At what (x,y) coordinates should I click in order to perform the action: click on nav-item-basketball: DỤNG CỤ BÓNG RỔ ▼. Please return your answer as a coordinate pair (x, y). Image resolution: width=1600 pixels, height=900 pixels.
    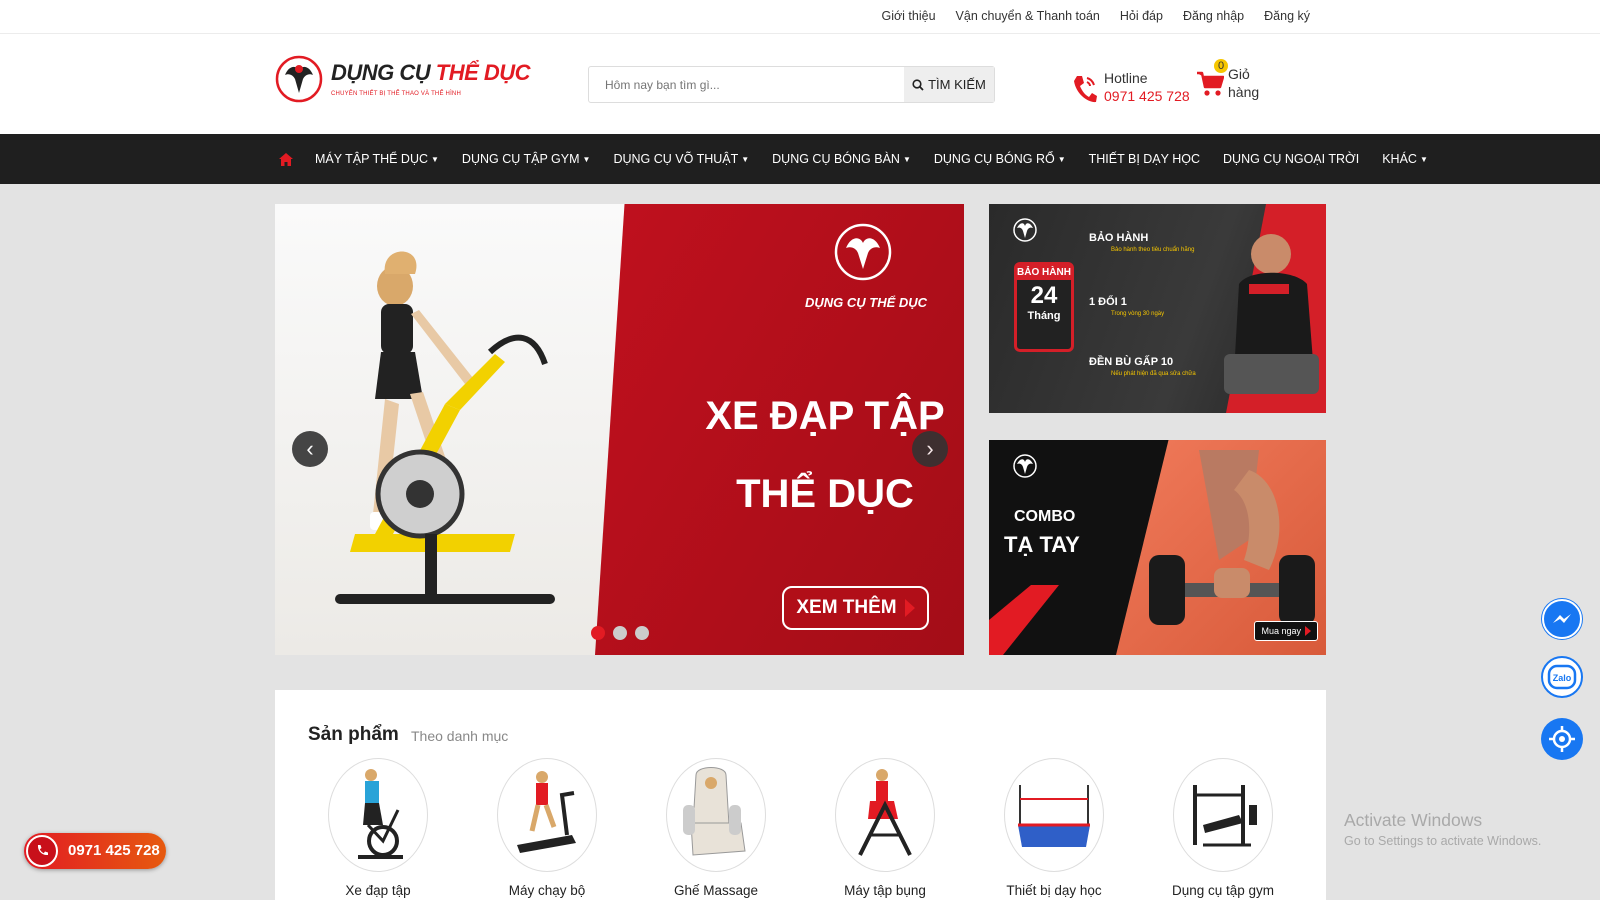
    Looking at the image, I should click on (1000, 159).